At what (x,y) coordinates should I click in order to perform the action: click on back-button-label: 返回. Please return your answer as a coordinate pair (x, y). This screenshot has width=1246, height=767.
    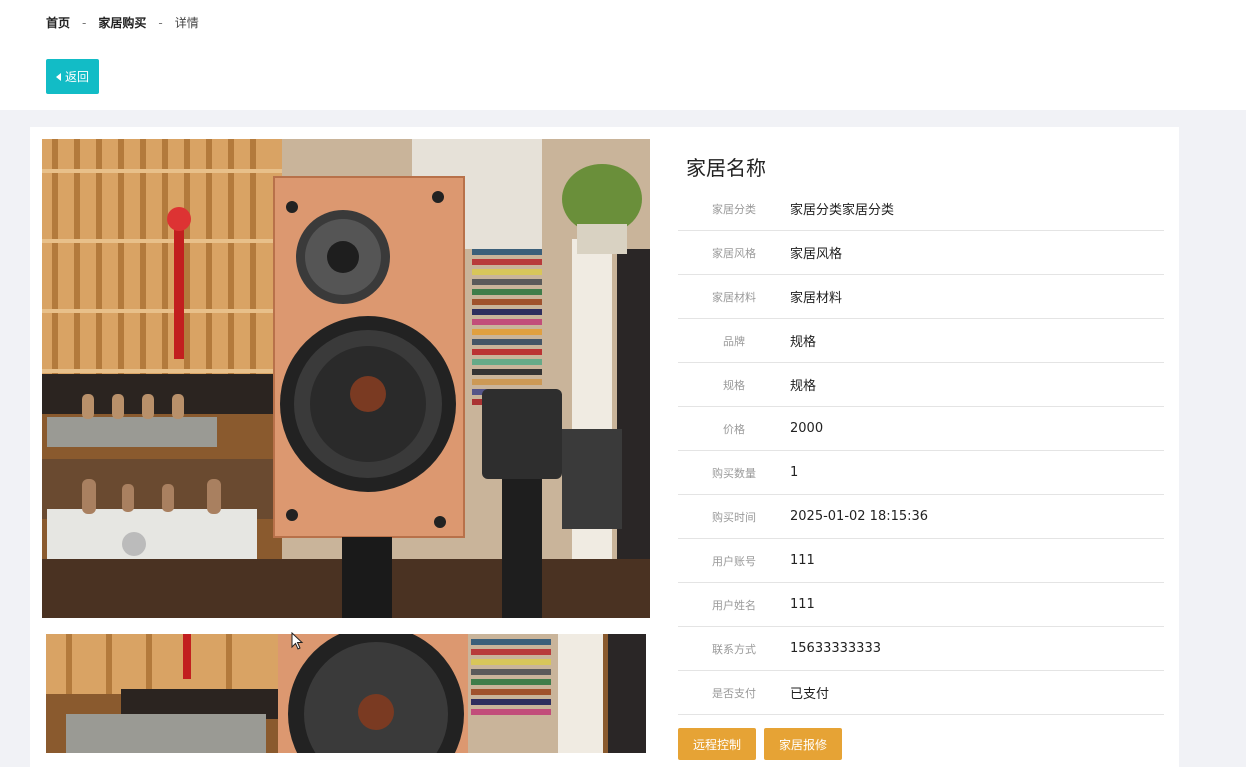
    Looking at the image, I should click on (76, 77).